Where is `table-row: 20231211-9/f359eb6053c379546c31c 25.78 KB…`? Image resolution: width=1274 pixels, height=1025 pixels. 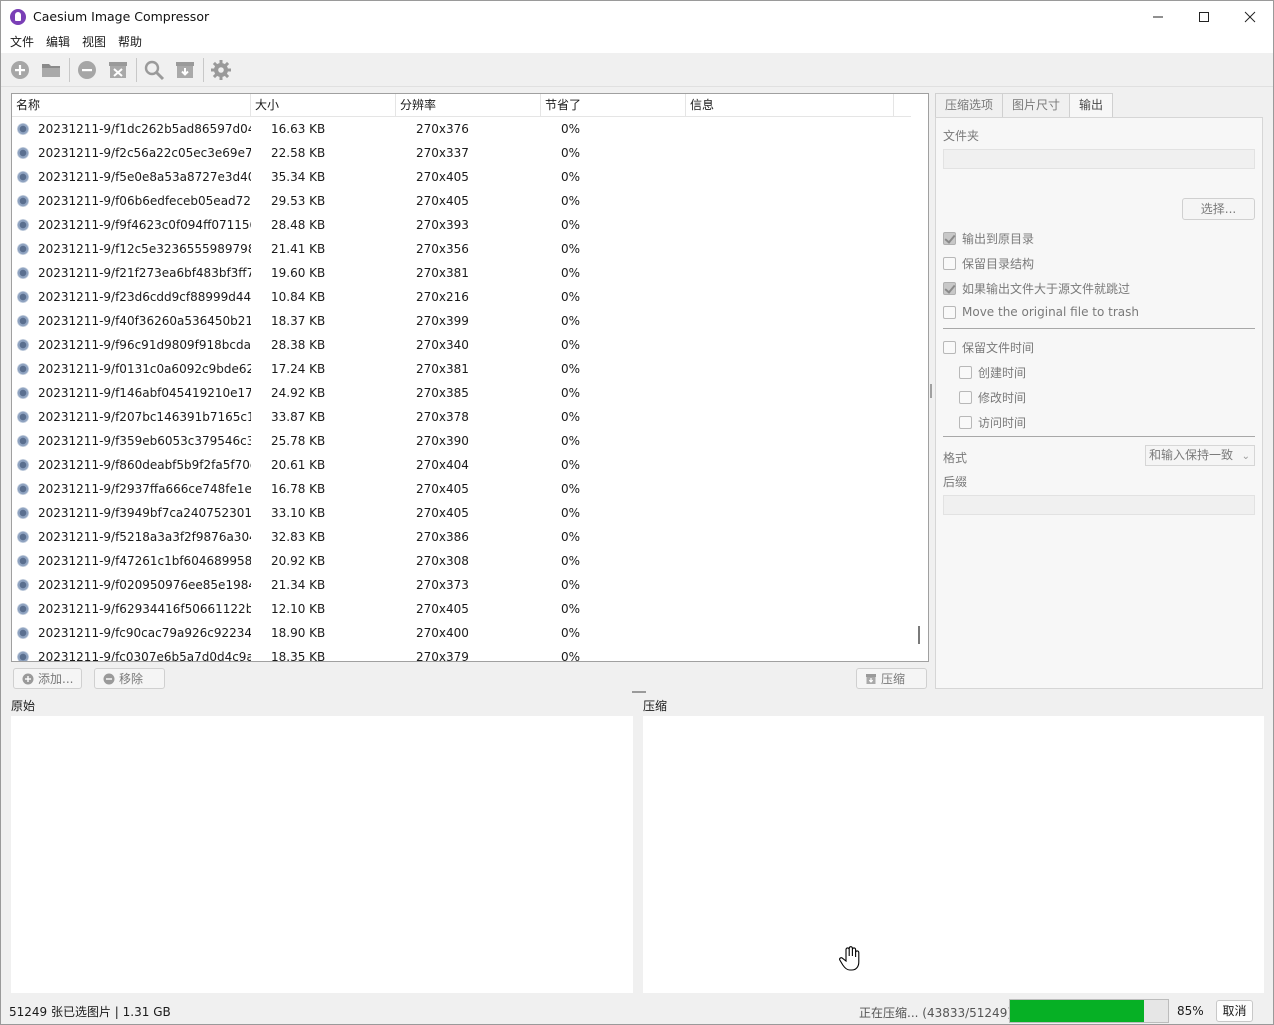 table-row: 20231211-9/f359eb6053c379546c31c 25.78 KB… is located at coordinates (462, 441).